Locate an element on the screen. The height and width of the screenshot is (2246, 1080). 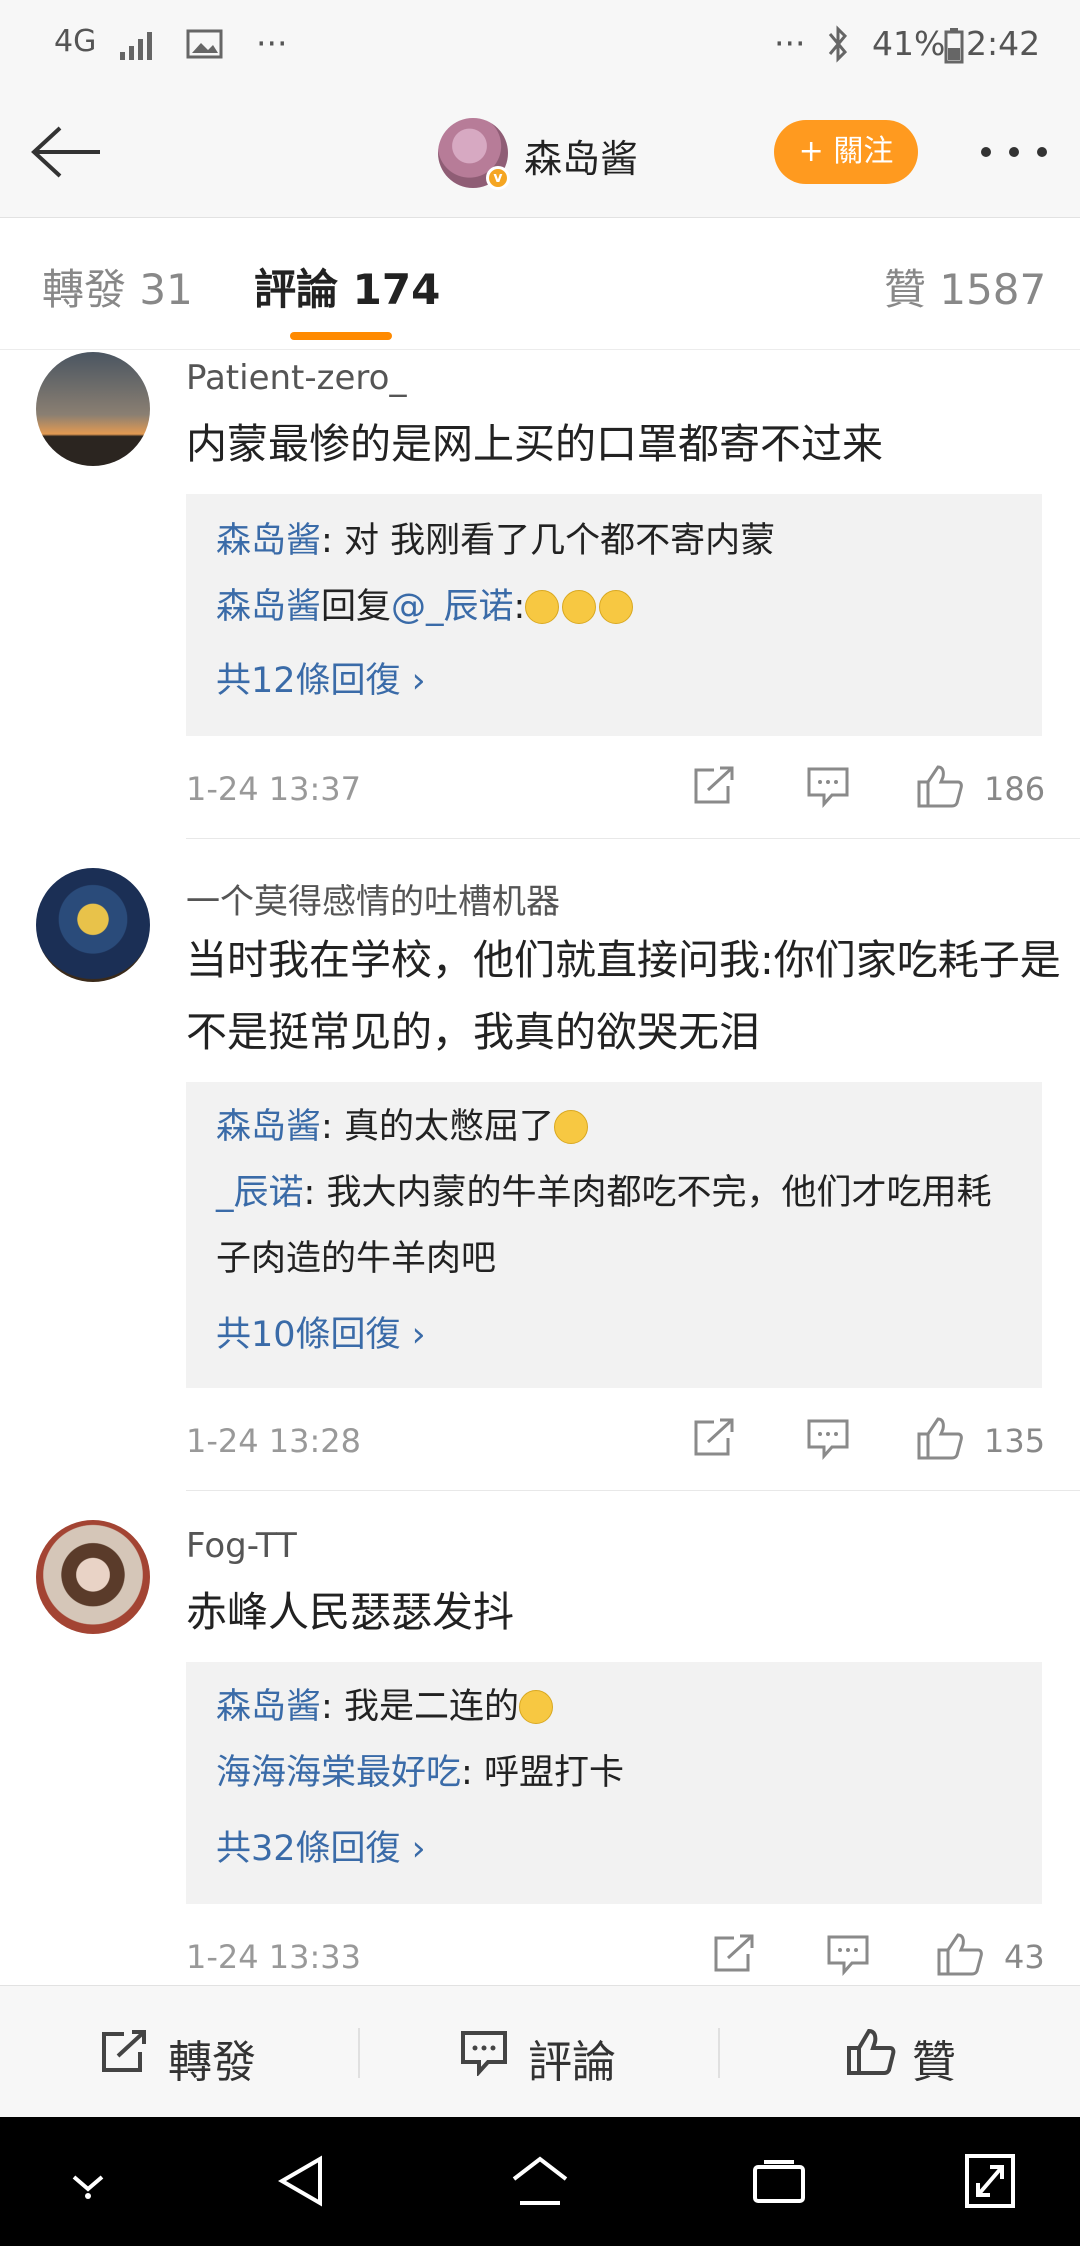
reply-box: 森岛酱: 对 我刚看了几个都不寄内蒙 森岛酱回复@_辰诺: 共12條回復 › is located at coordinates (614, 615).